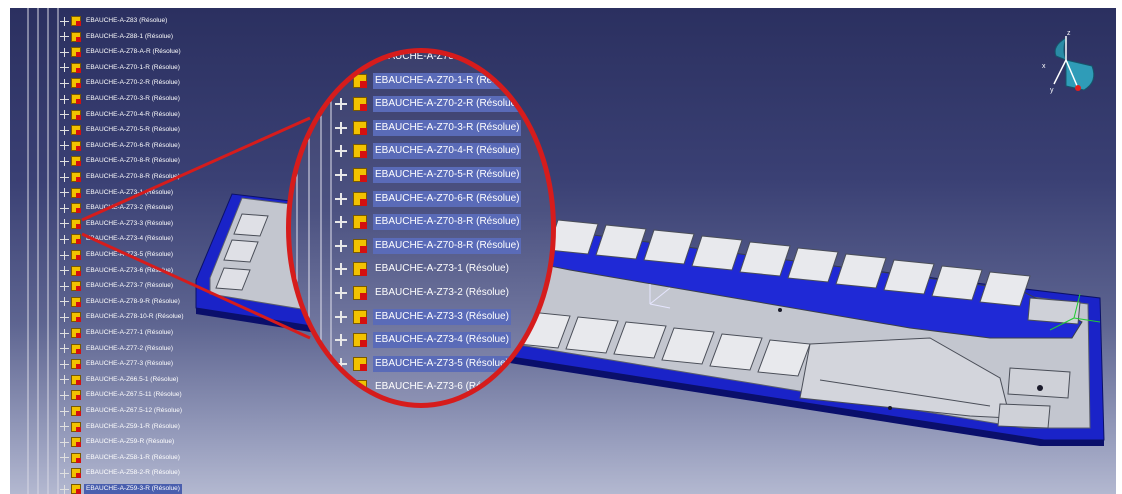  I want to click on tree-item: EBAUCHE-A-Z73-7 (Résolue), so click(117, 286).